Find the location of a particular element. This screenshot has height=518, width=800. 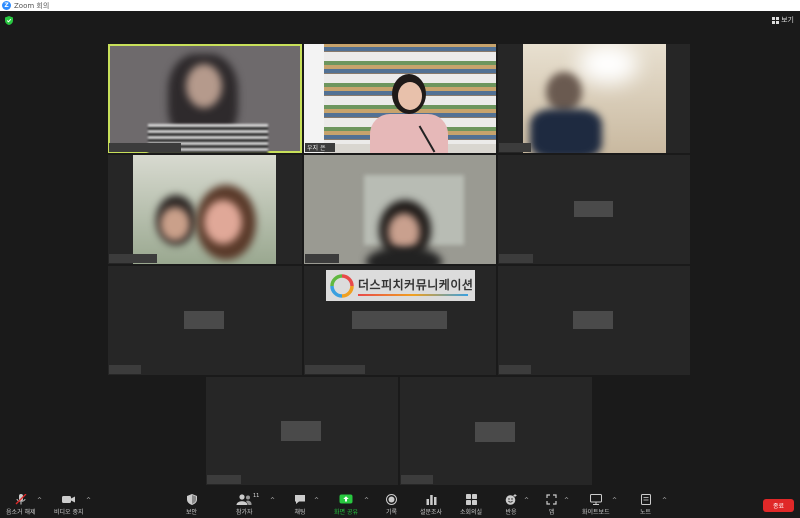

end-meeting-label: 종료 is located at coordinates (778, 506).